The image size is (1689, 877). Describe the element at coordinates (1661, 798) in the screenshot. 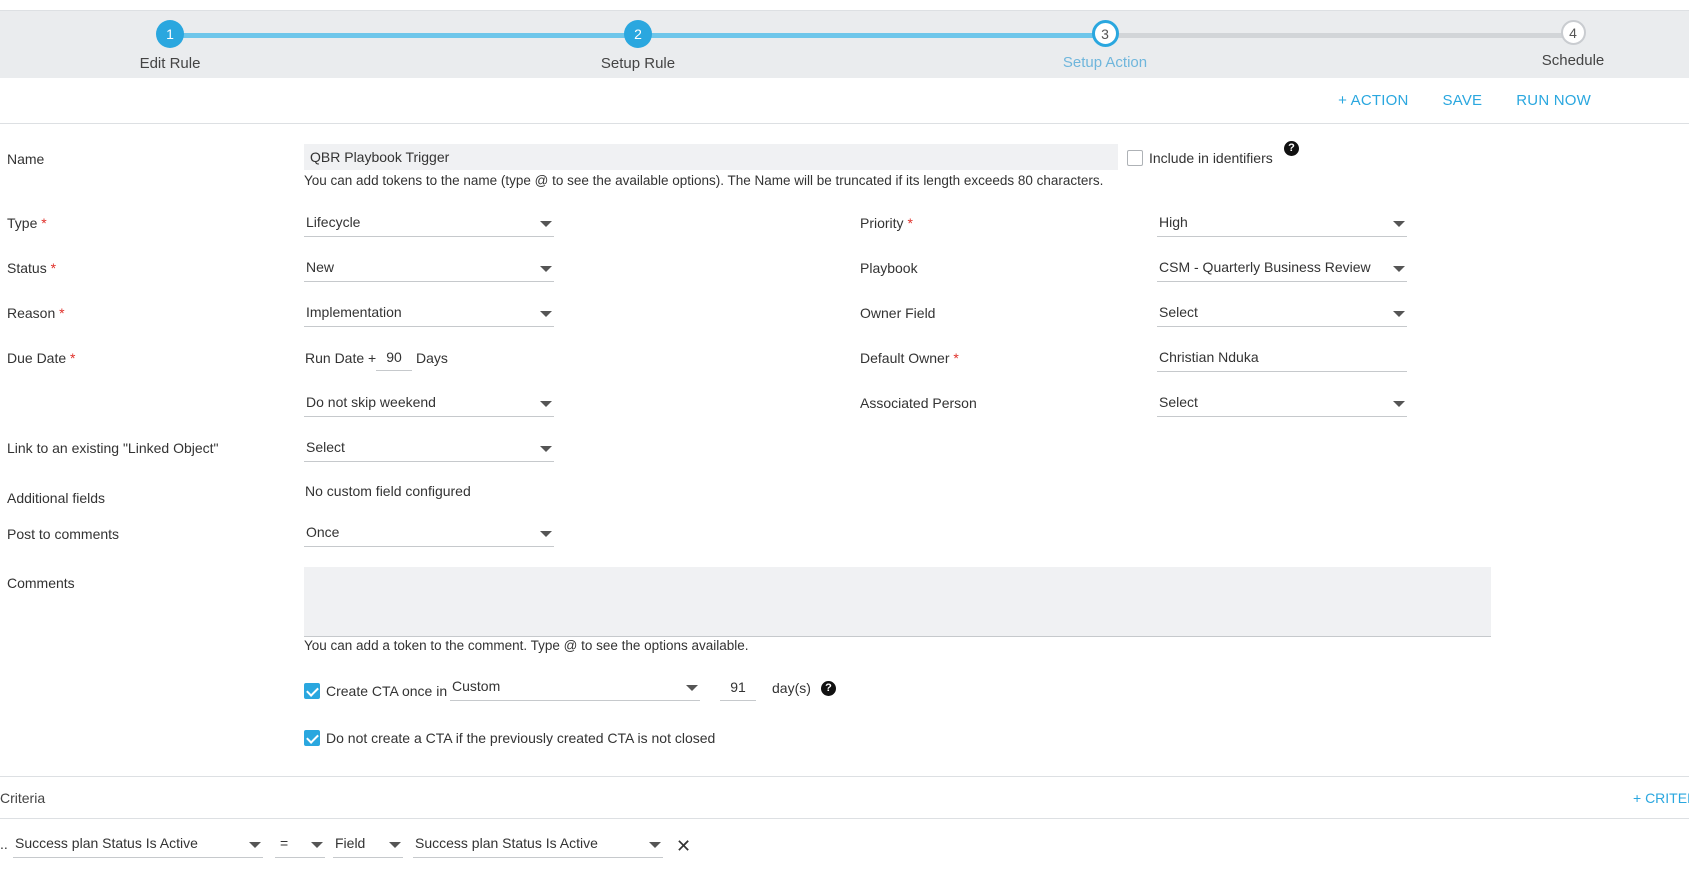

I see `add-criteria-button: + CRITERIA` at that location.